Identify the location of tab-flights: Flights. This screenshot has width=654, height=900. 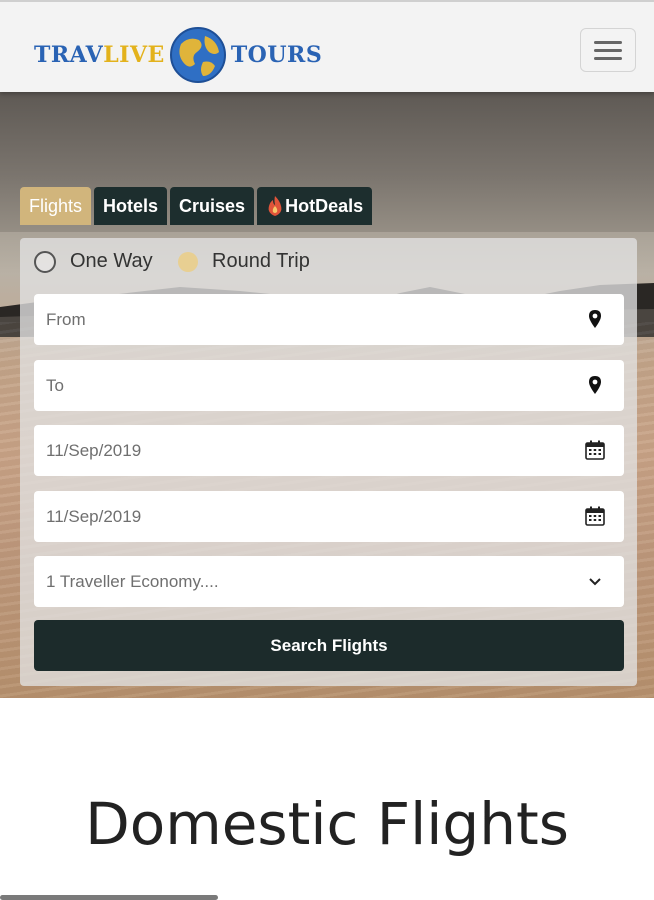
(56, 206).